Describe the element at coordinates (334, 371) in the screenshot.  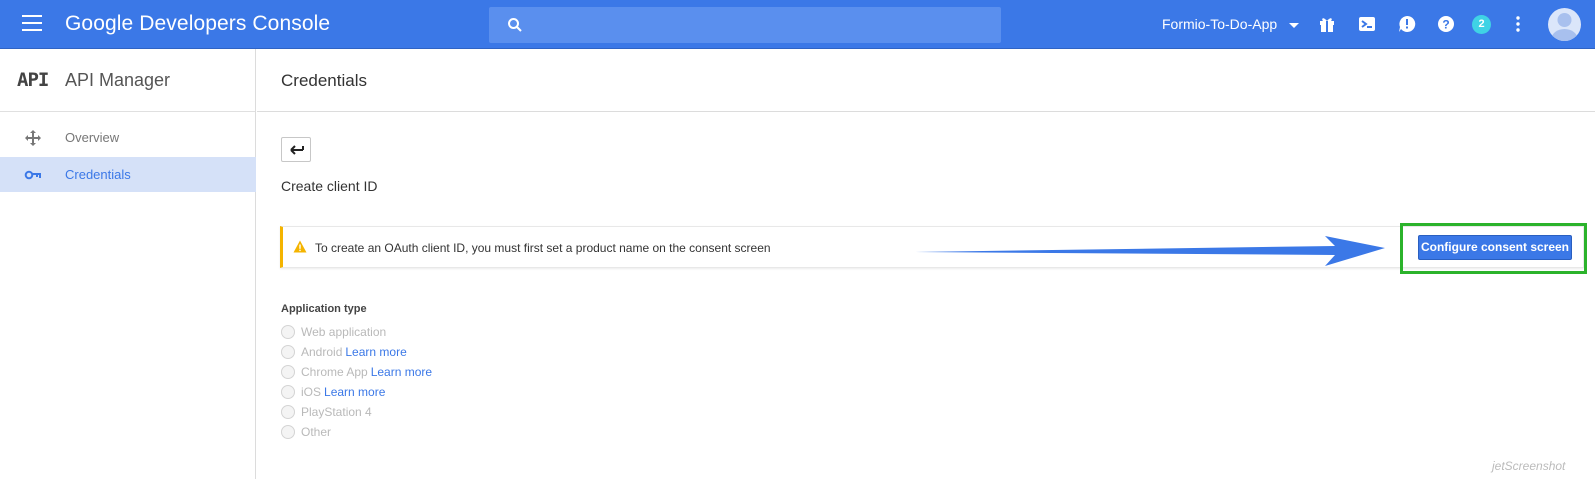
I see `radio-label: Chrome App` at that location.